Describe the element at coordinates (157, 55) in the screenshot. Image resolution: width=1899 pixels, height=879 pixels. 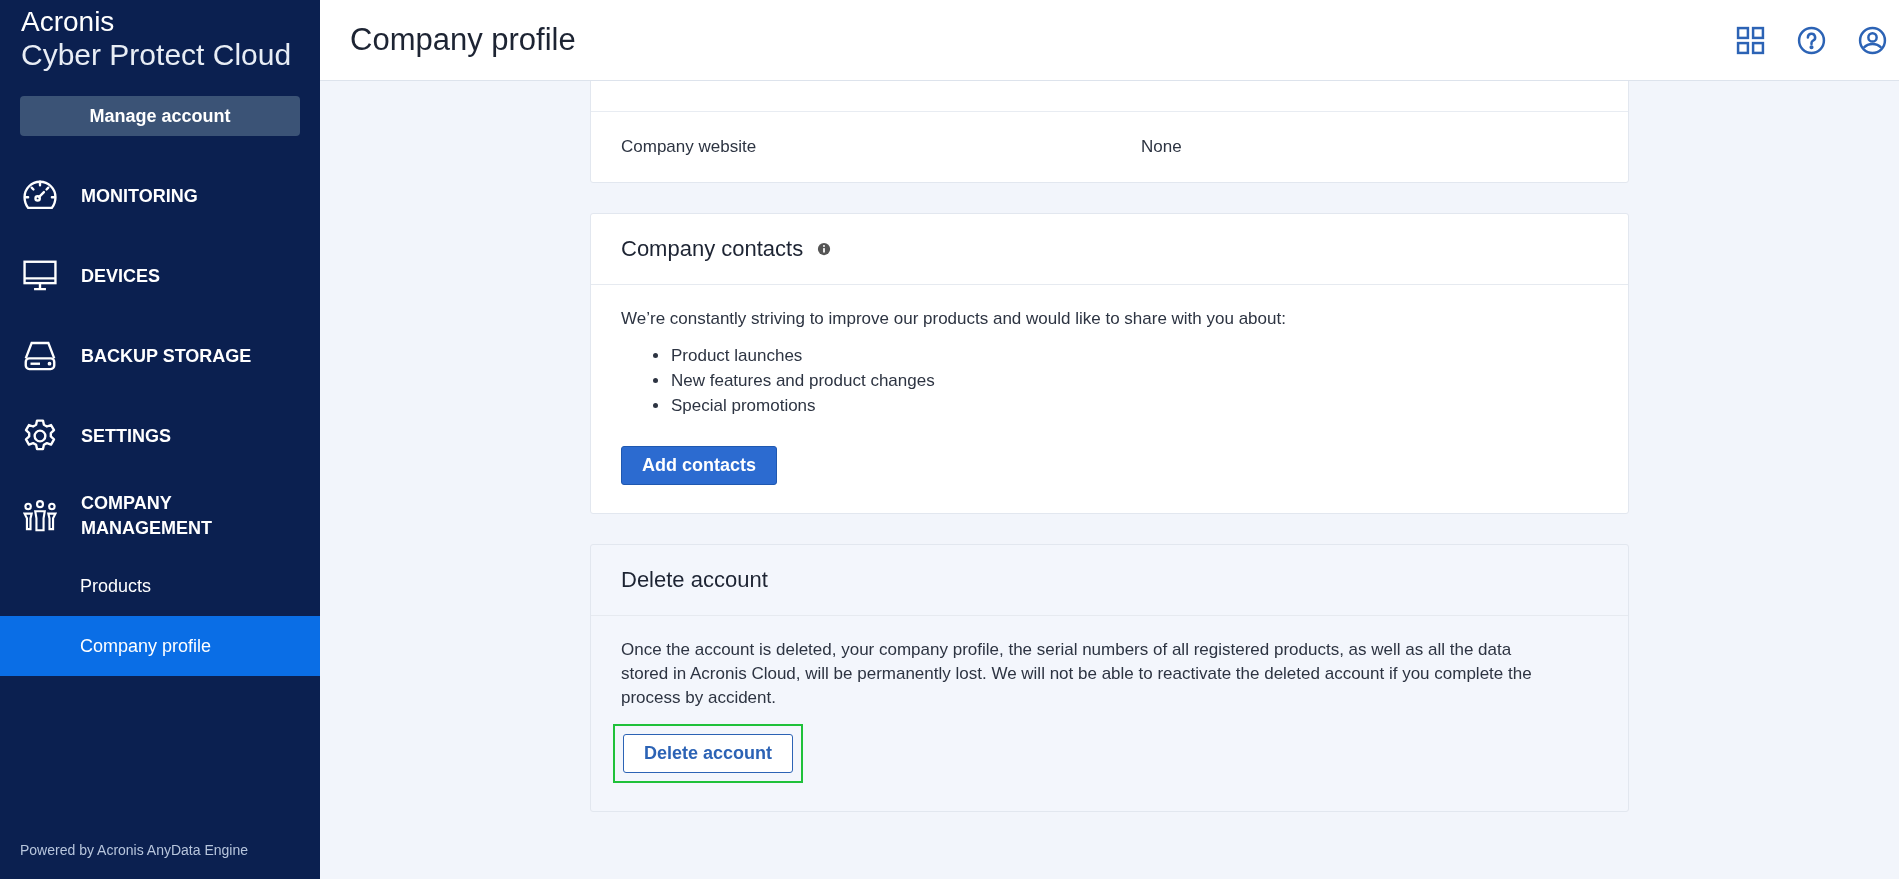
I see `product-name: Cyber Protect Cloud` at that location.